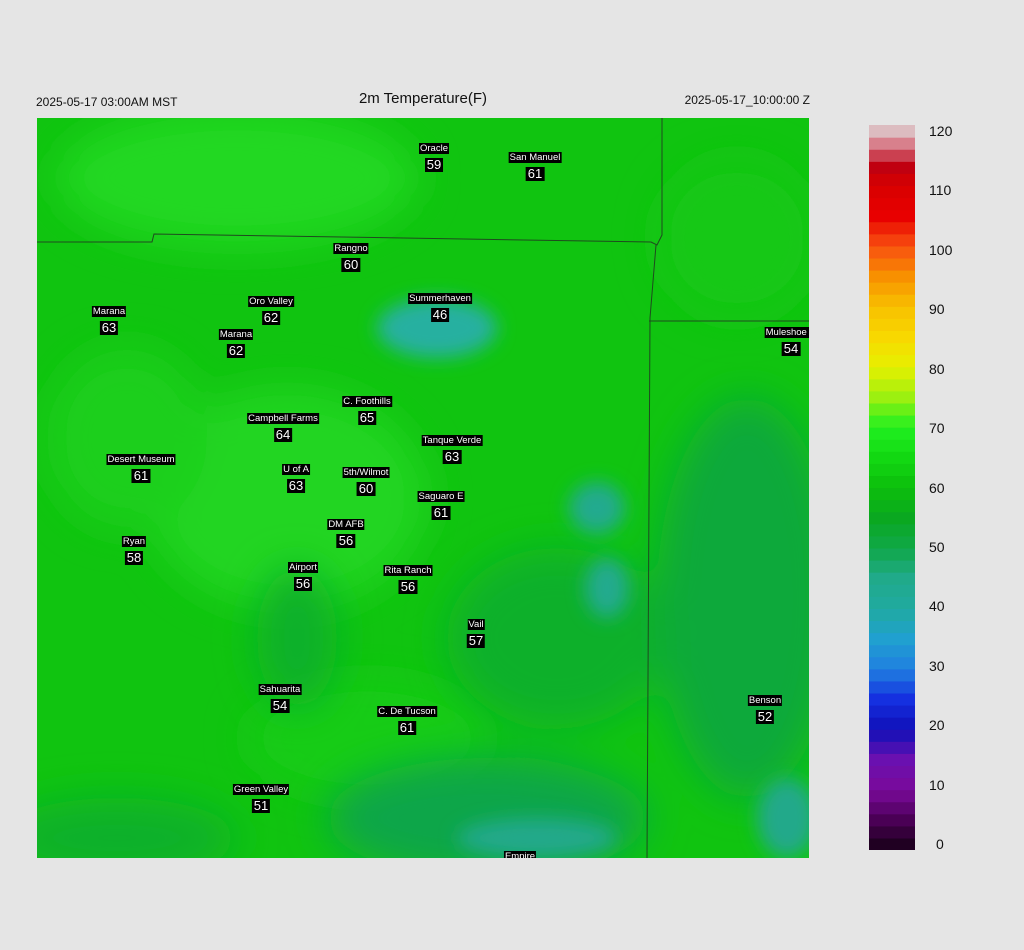 Image resolution: width=1024 pixels, height=950 pixels. I want to click on colorbar-tick-label: 40, so click(937, 606).